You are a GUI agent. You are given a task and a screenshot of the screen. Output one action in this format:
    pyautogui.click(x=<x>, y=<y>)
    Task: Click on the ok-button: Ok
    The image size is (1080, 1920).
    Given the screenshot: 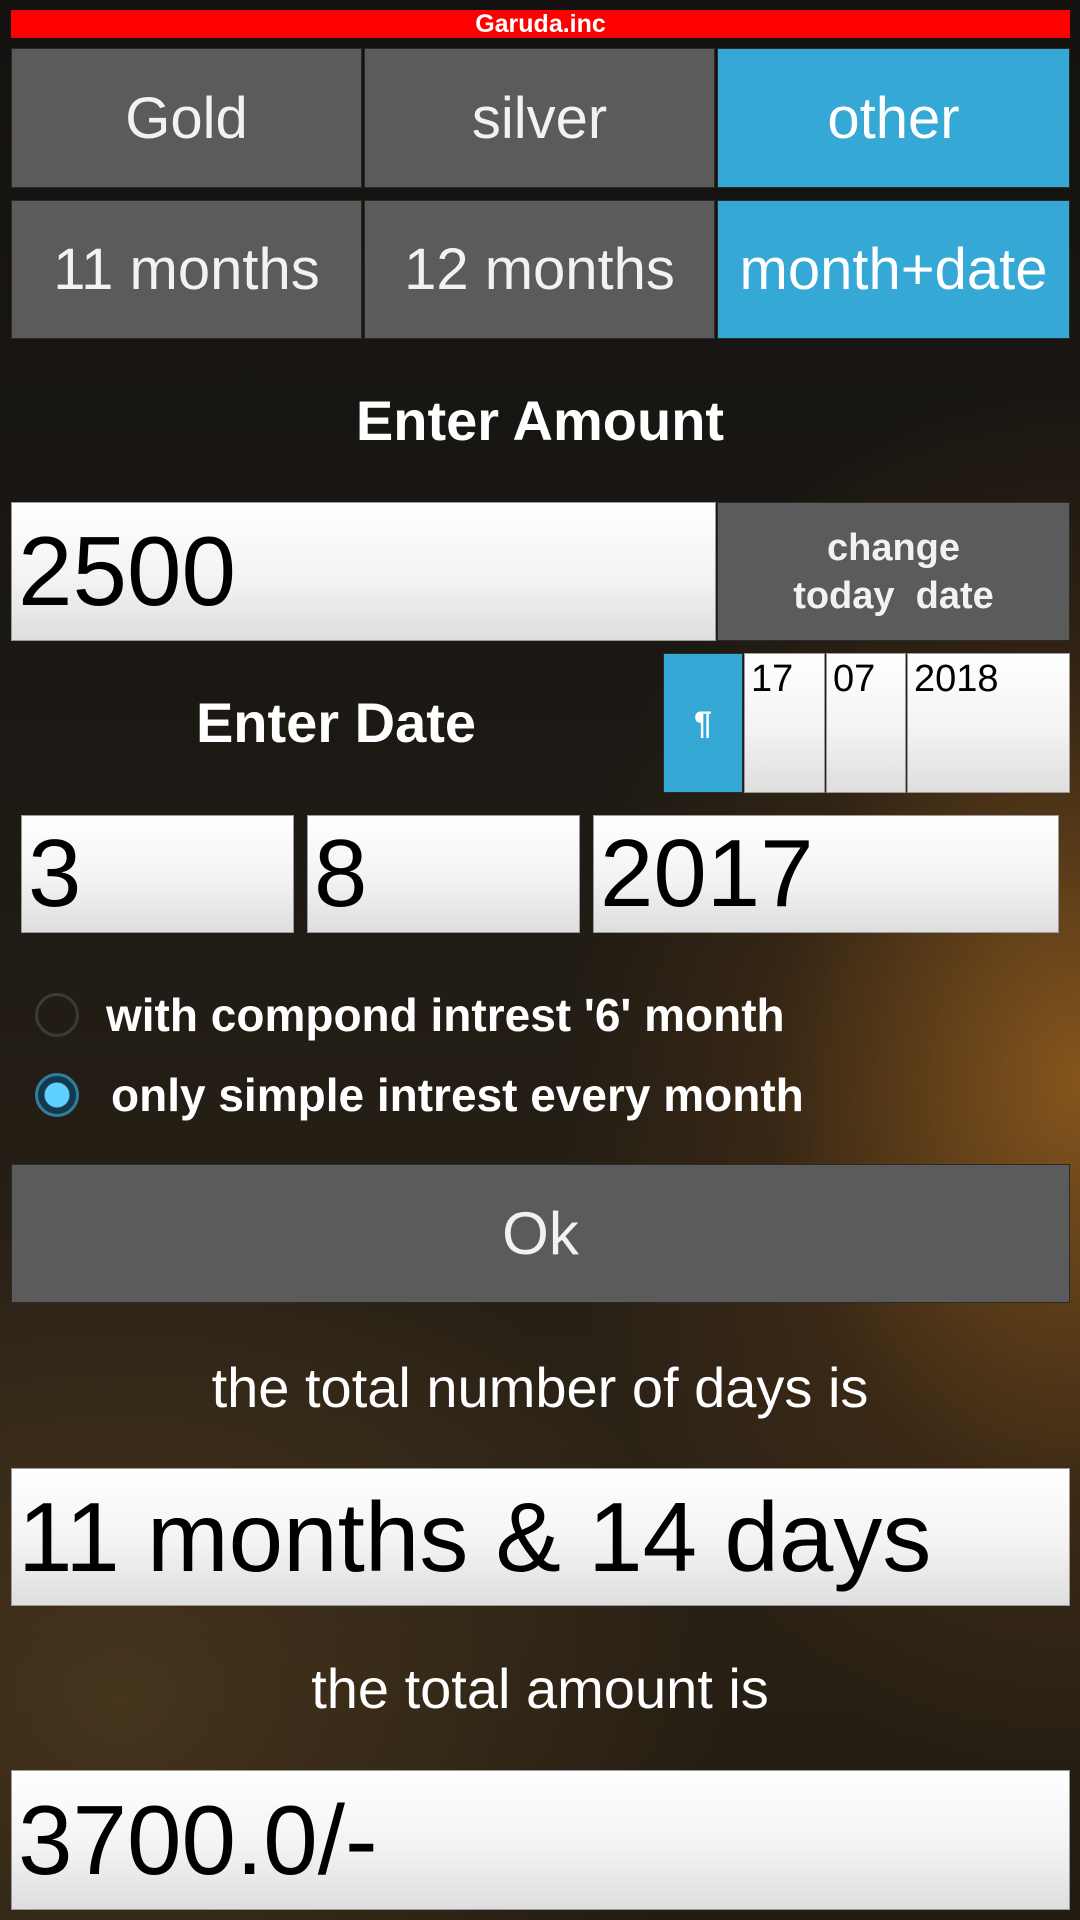 What is the action you would take?
    pyautogui.click(x=540, y=1233)
    